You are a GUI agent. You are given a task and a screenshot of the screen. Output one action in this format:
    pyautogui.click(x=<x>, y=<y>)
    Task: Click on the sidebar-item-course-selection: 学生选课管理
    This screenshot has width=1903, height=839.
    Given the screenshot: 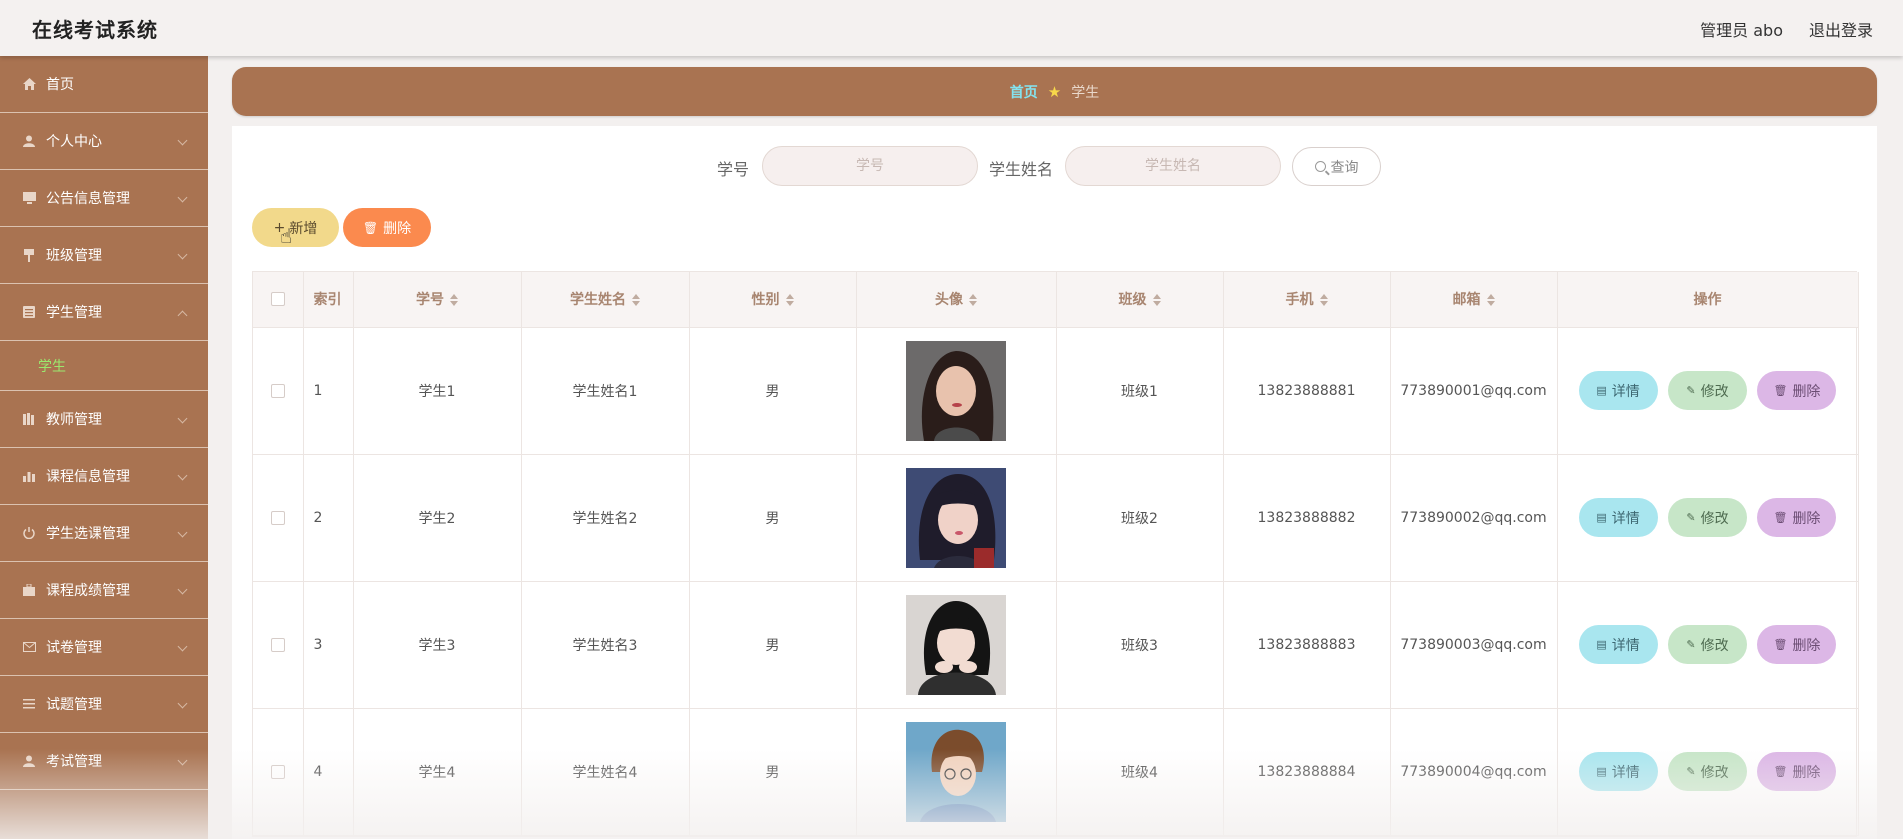 What is the action you would take?
    pyautogui.click(x=104, y=533)
    